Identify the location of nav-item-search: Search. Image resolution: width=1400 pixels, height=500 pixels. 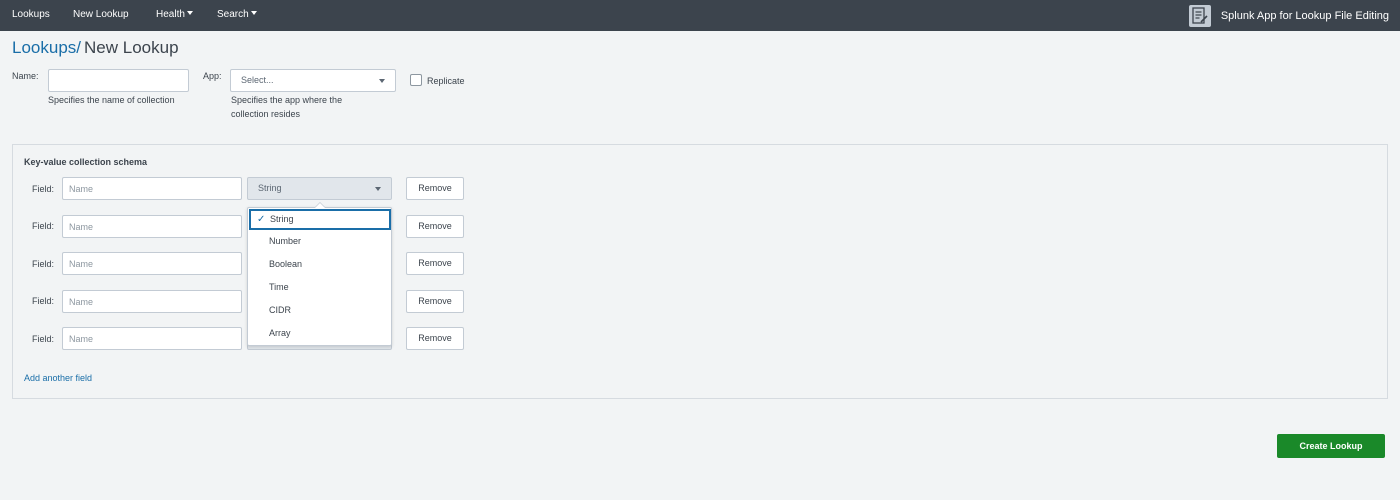
(237, 15).